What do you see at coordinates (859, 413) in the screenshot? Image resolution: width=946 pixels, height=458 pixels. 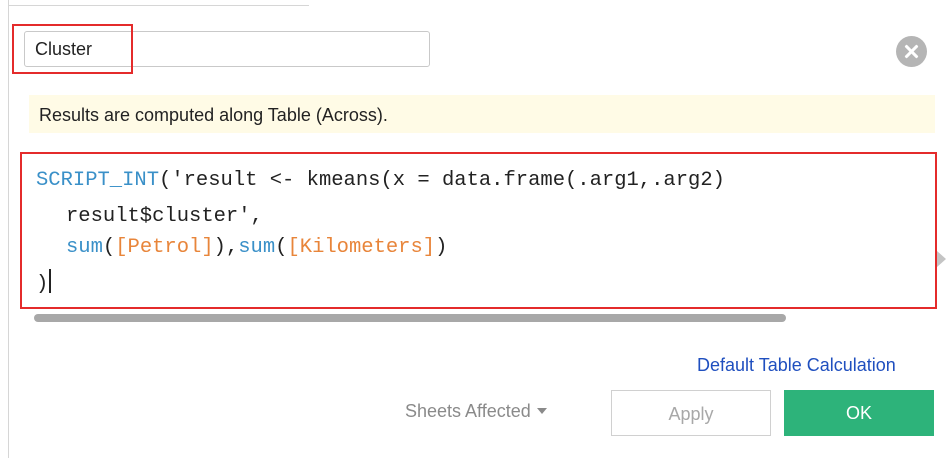 I see `ok-button: OK` at bounding box center [859, 413].